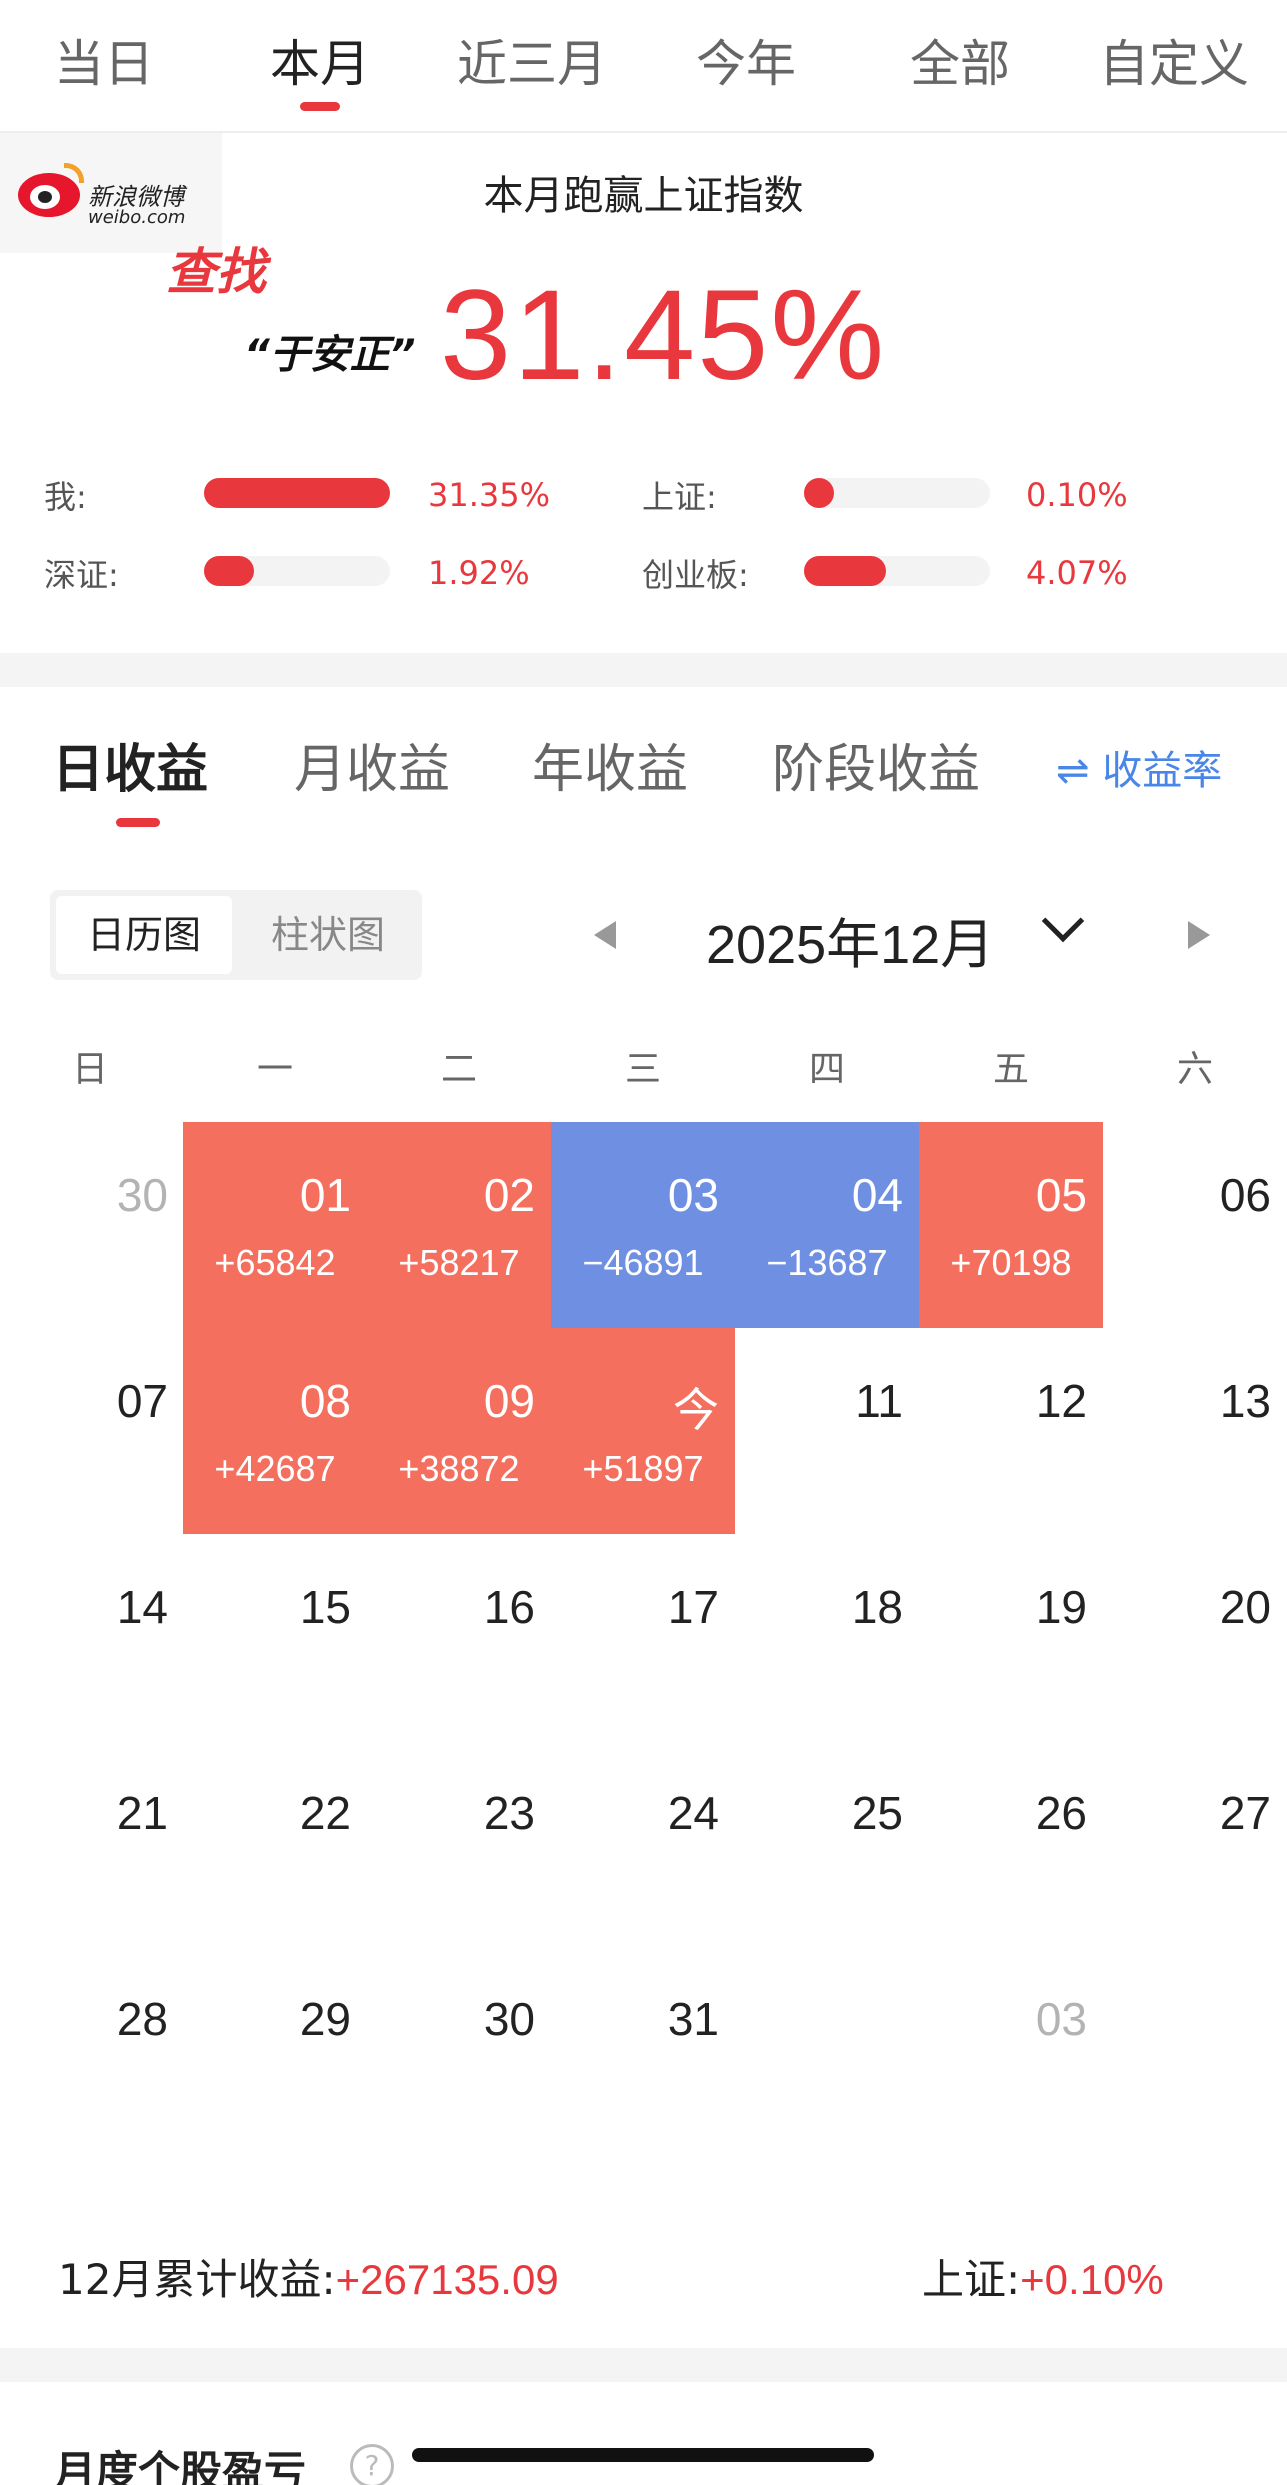 This screenshot has width=1287, height=2485. Describe the element at coordinates (827, 1431) in the screenshot. I see `calendar-day-cell: 11` at that location.